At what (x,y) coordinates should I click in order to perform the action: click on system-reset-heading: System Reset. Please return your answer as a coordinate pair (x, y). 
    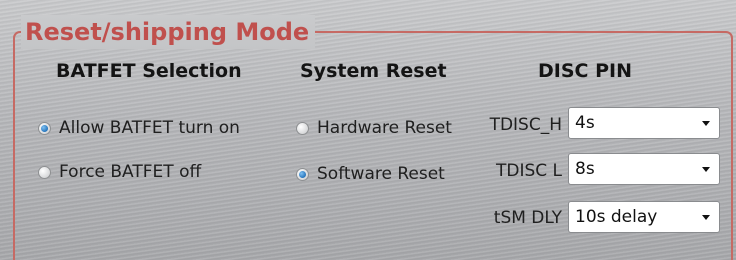
    Looking at the image, I should click on (373, 71).